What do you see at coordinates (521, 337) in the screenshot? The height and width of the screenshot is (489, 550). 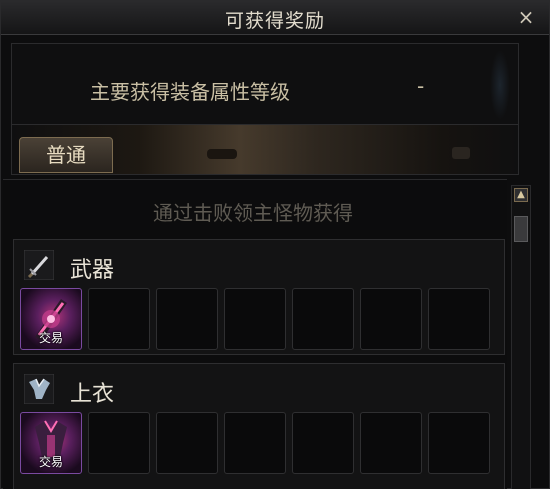 I see `scrollbar: ▲` at bounding box center [521, 337].